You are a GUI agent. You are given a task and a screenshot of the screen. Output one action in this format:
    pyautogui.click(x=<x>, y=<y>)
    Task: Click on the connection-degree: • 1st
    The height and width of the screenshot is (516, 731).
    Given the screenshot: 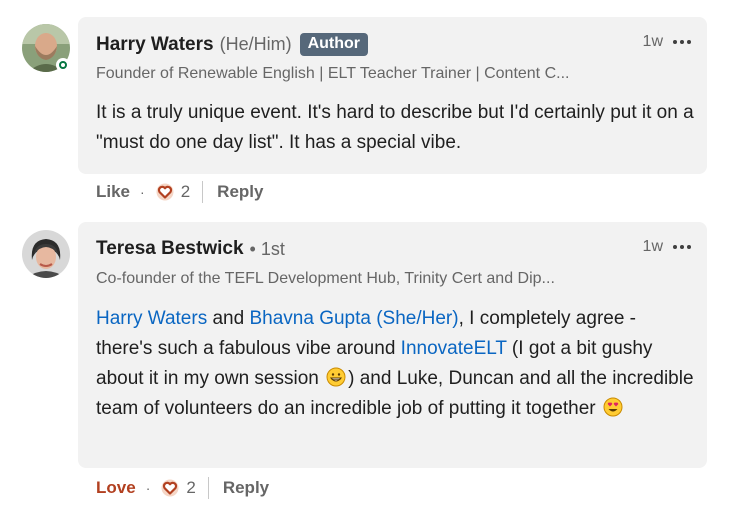 What is the action you would take?
    pyautogui.click(x=267, y=249)
    